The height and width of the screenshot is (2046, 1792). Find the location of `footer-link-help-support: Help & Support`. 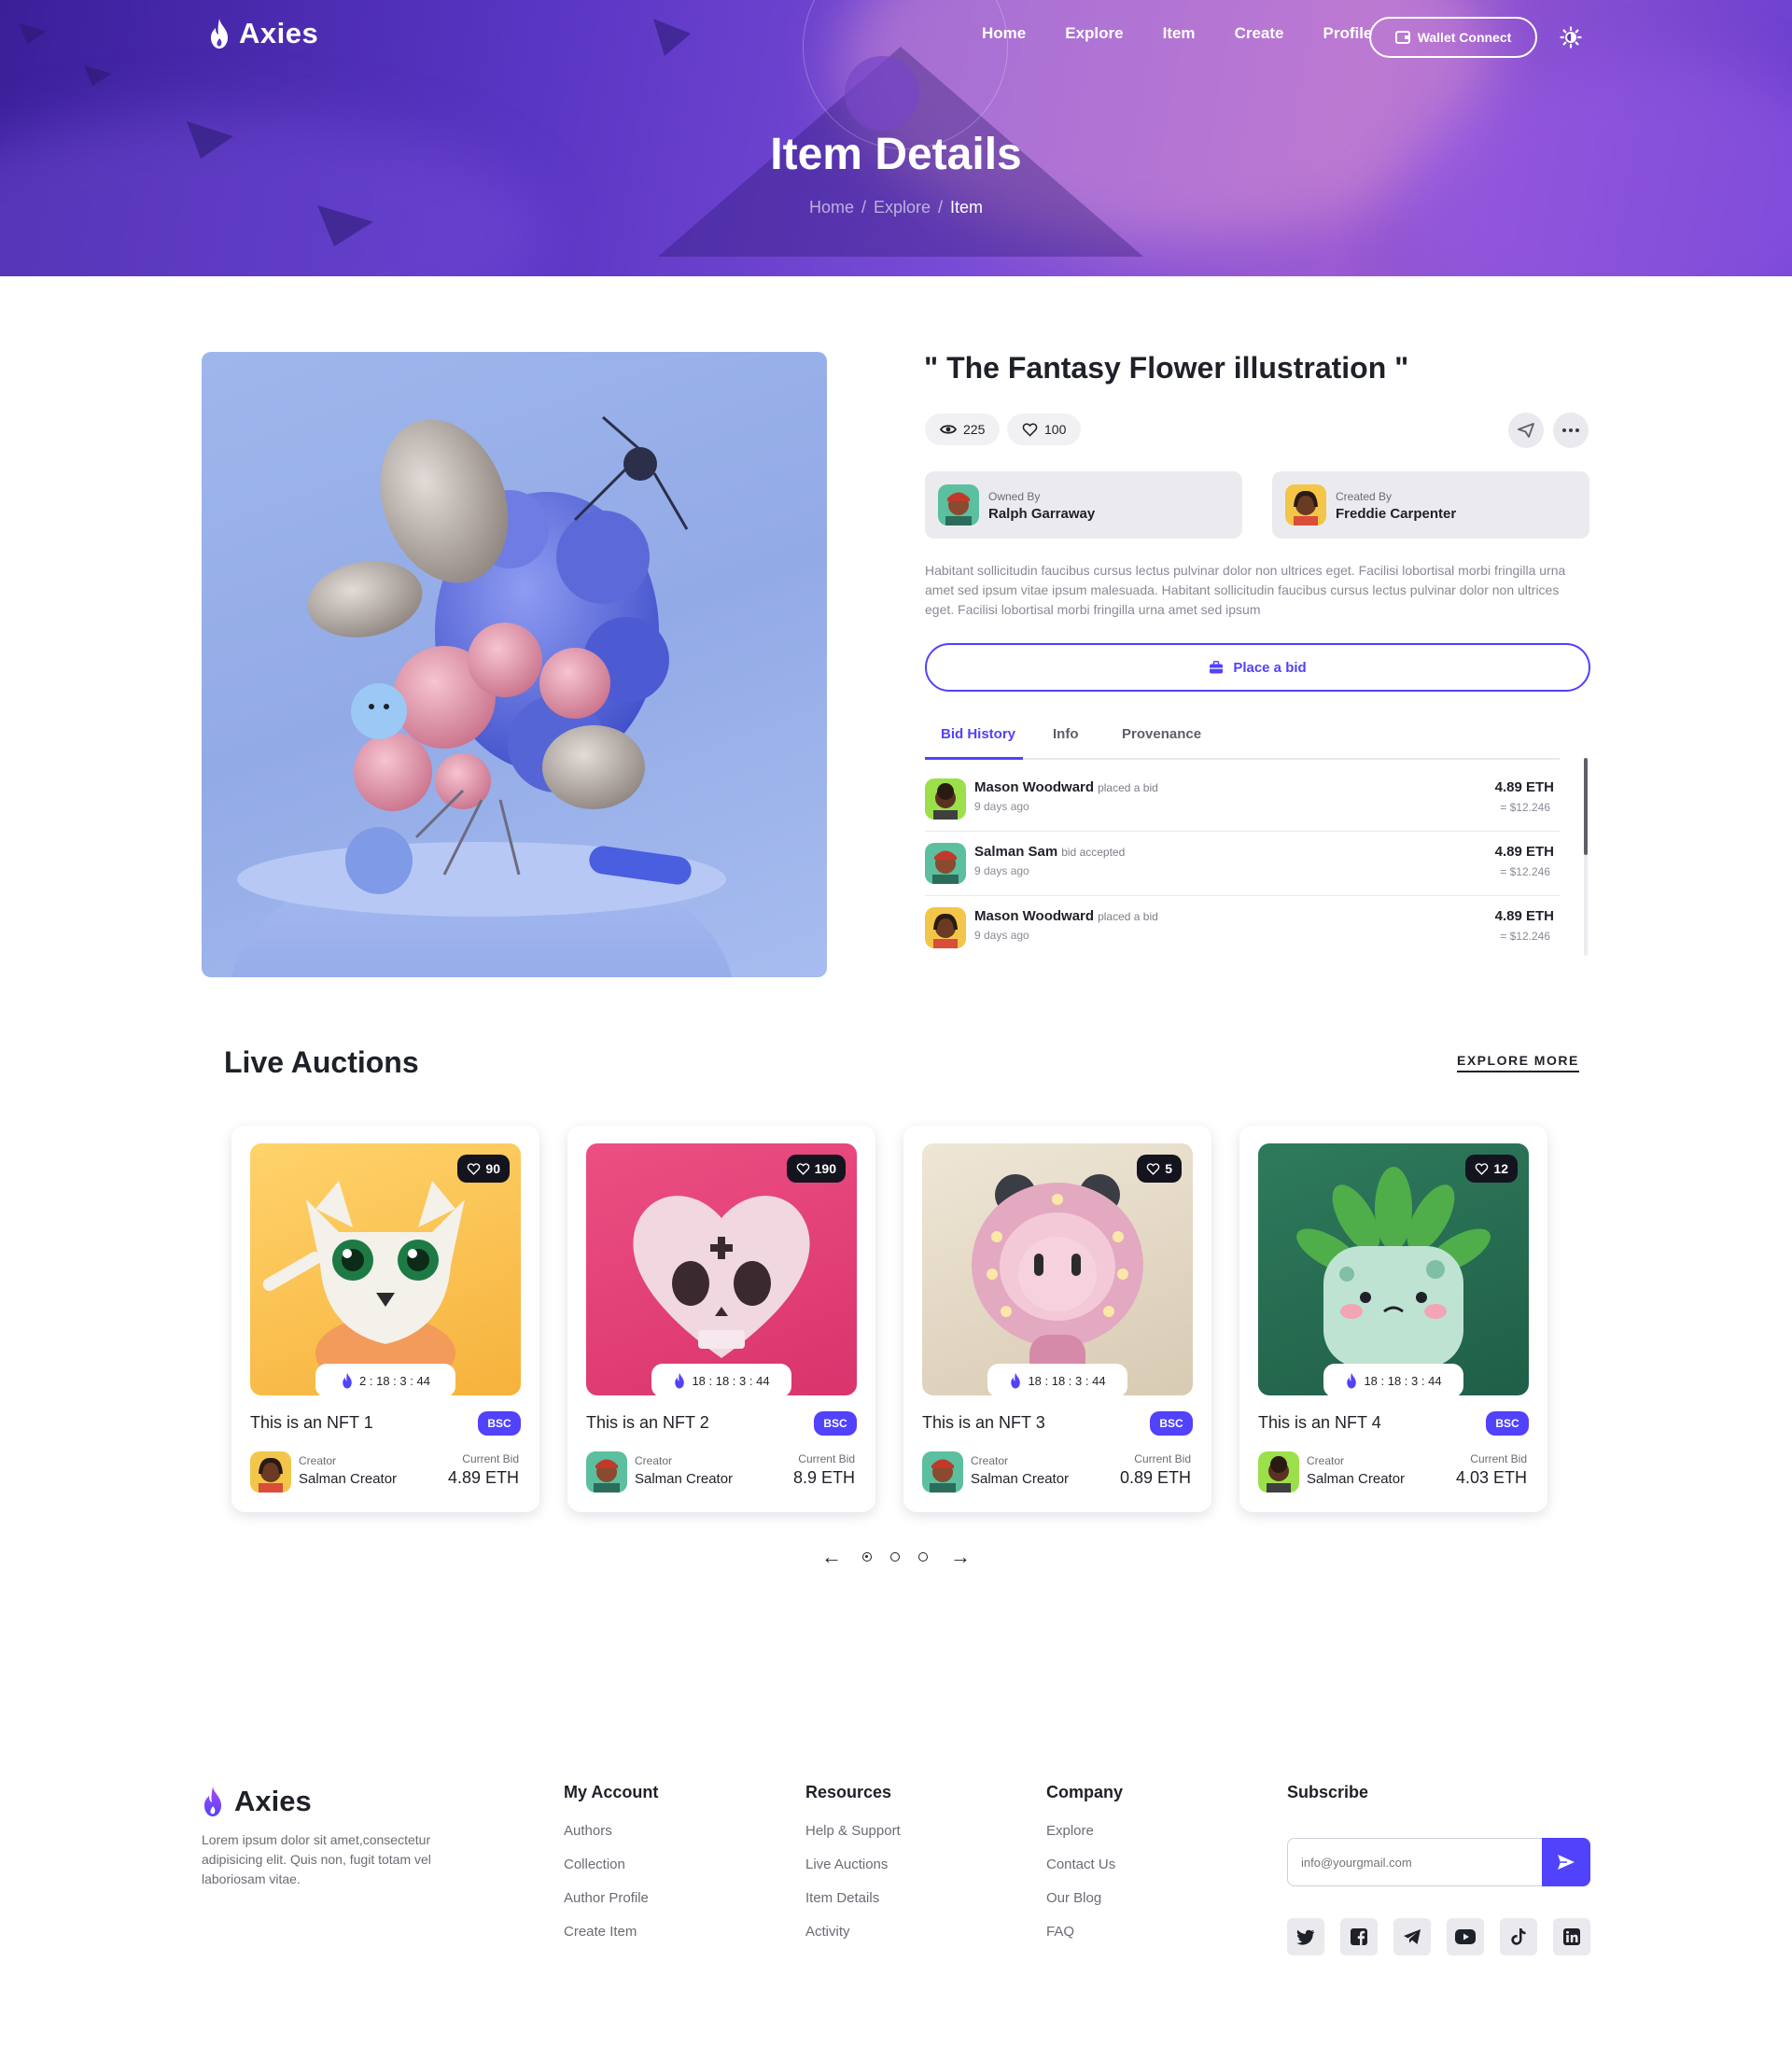

footer-link-help-support: Help & Support is located at coordinates (853, 1831).